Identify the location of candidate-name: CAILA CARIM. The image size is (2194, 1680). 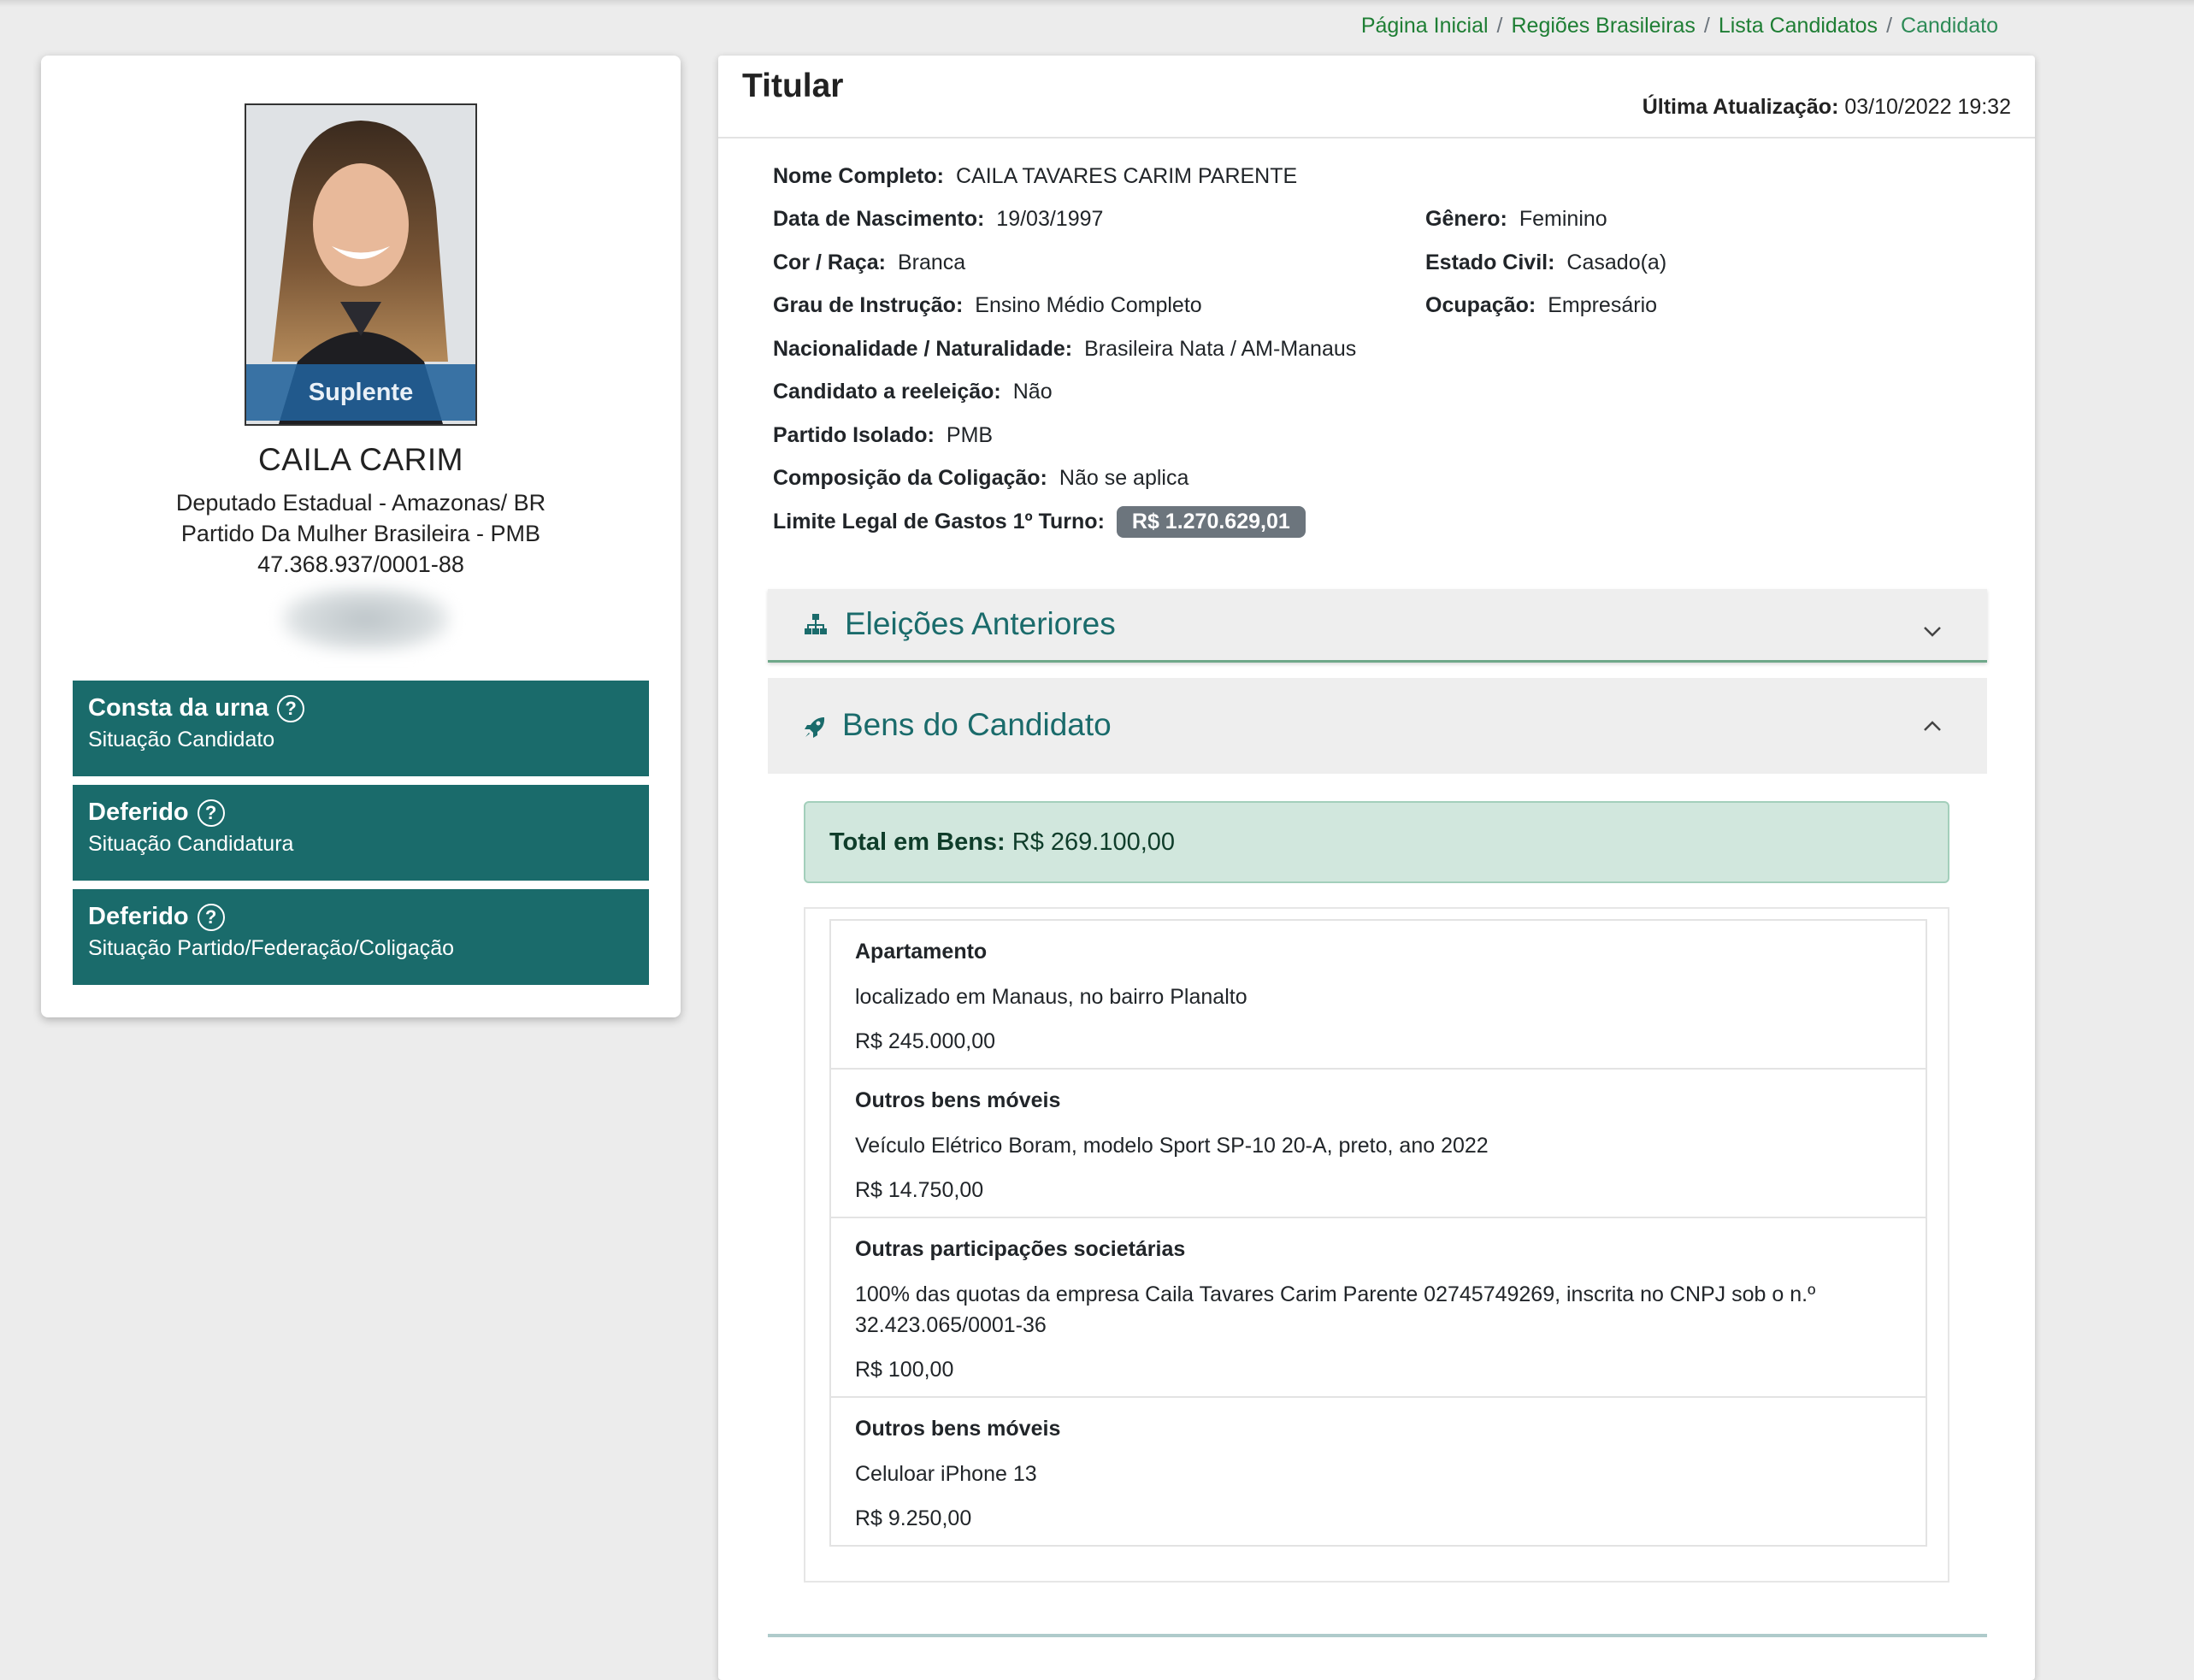
(361, 459).